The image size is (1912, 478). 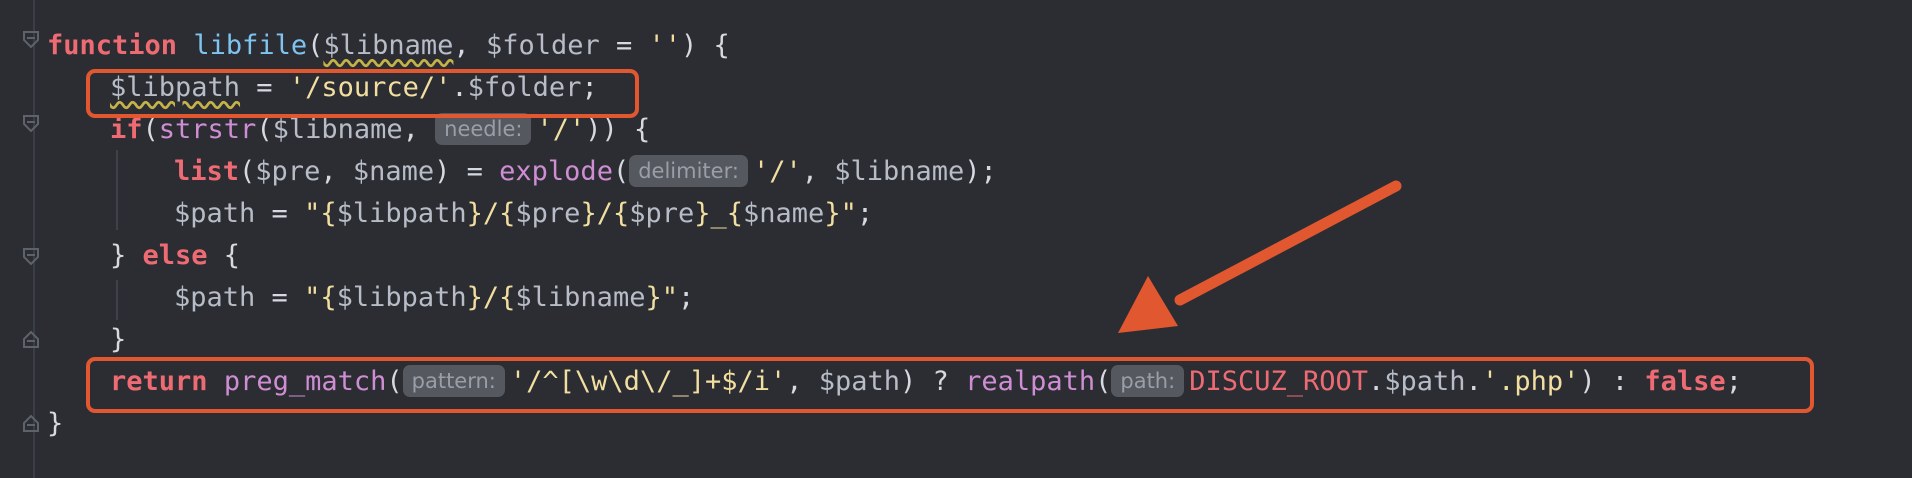 I want to click on arrow-shaft, so click(x=1288, y=243).